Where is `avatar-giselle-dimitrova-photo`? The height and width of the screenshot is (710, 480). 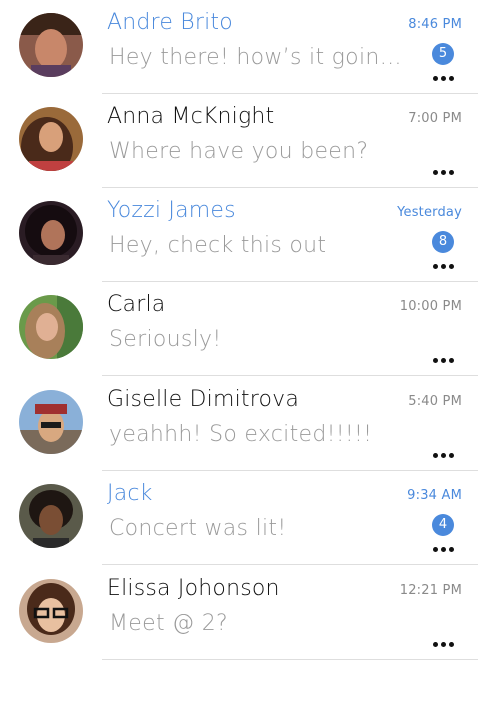
avatar-giselle-dimitrova-photo is located at coordinates (51, 422).